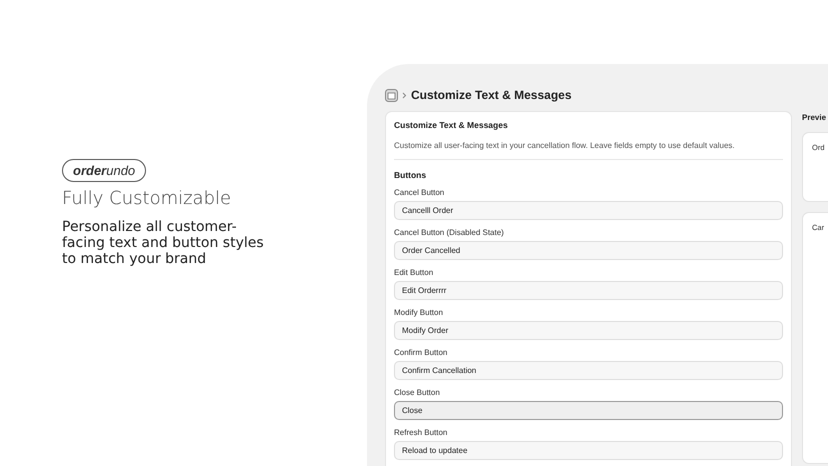 The image size is (828, 466). Describe the element at coordinates (588, 370) in the screenshot. I see `text-field: Confirm Cancellation` at that location.